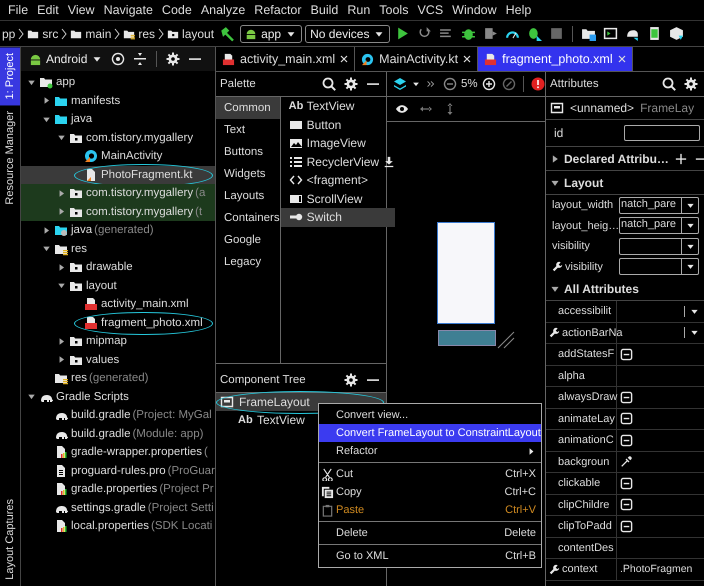 The width and height of the screenshot is (704, 586). I want to click on palette-item: <fragment>, so click(338, 180).